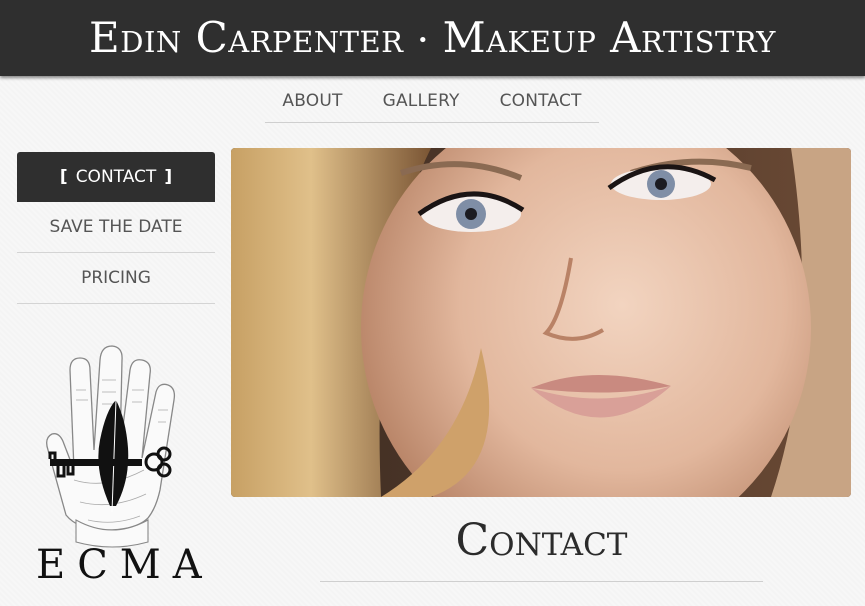 The height and width of the screenshot is (606, 865). What do you see at coordinates (609, 37) in the screenshot?
I see `site-title-tagline: Makeup Artistry` at bounding box center [609, 37].